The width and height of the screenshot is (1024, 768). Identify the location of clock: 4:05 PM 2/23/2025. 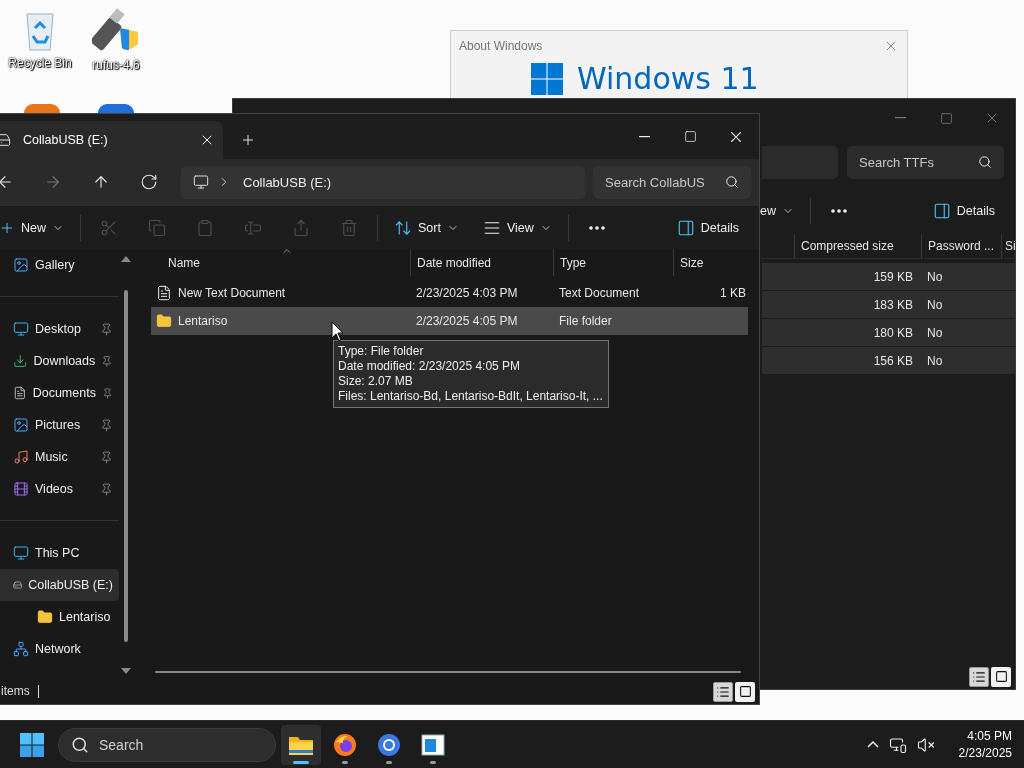
(985, 744).